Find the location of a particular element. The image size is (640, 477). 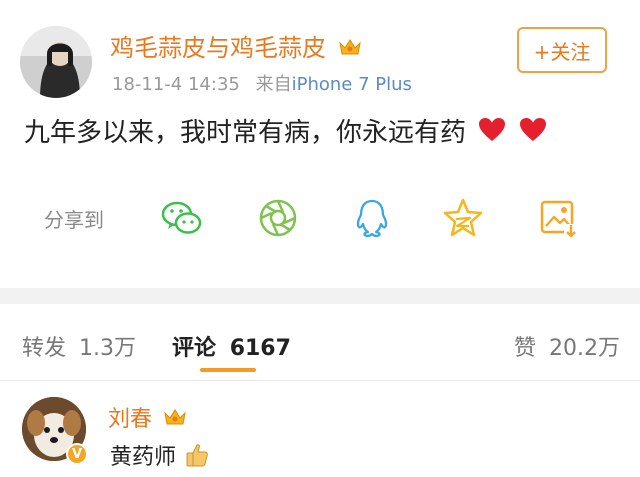

comment-text: 黄药师 is located at coordinates (159, 456).